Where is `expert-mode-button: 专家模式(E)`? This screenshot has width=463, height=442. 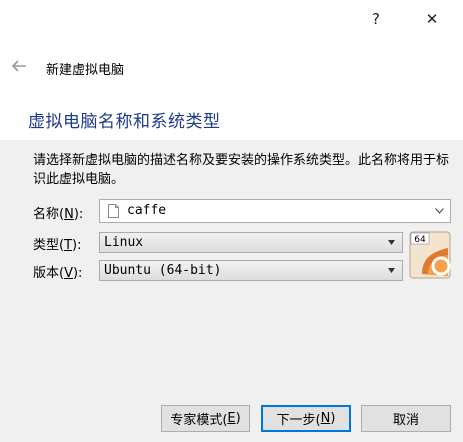 expert-mode-button: 专家模式(E) is located at coordinates (205, 418).